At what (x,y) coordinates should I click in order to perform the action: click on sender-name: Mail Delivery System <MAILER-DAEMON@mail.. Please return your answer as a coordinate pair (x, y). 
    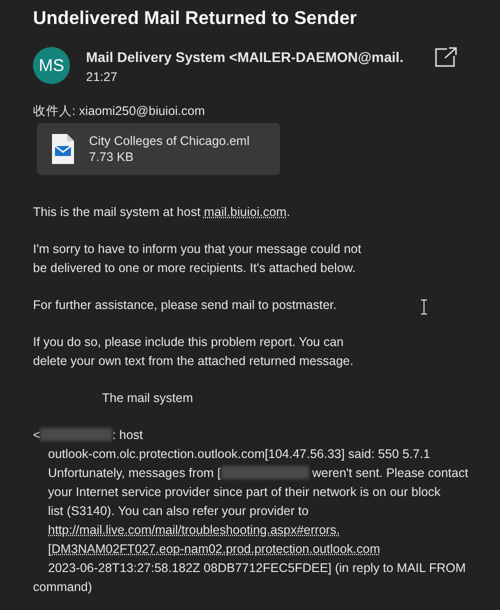
    Looking at the image, I should click on (245, 57).